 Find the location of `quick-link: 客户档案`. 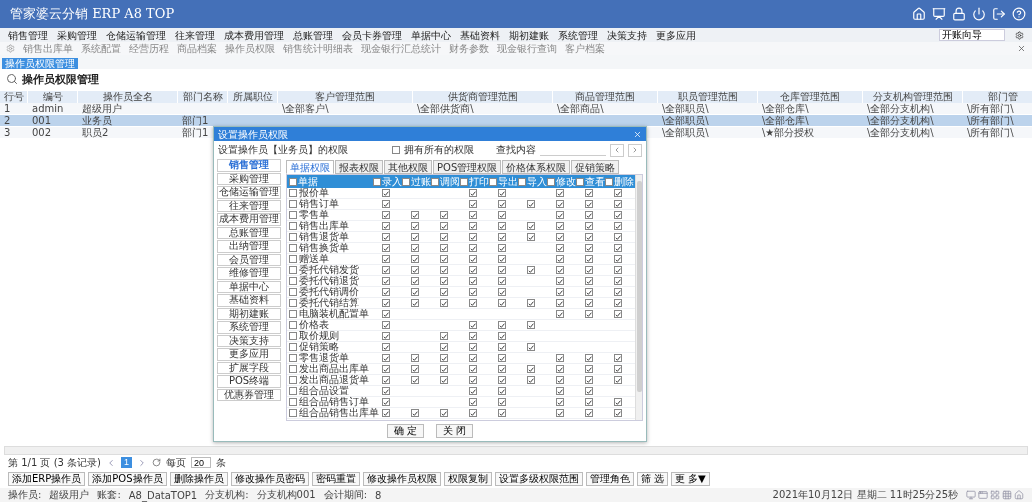

quick-link: 客户档案 is located at coordinates (585, 48).